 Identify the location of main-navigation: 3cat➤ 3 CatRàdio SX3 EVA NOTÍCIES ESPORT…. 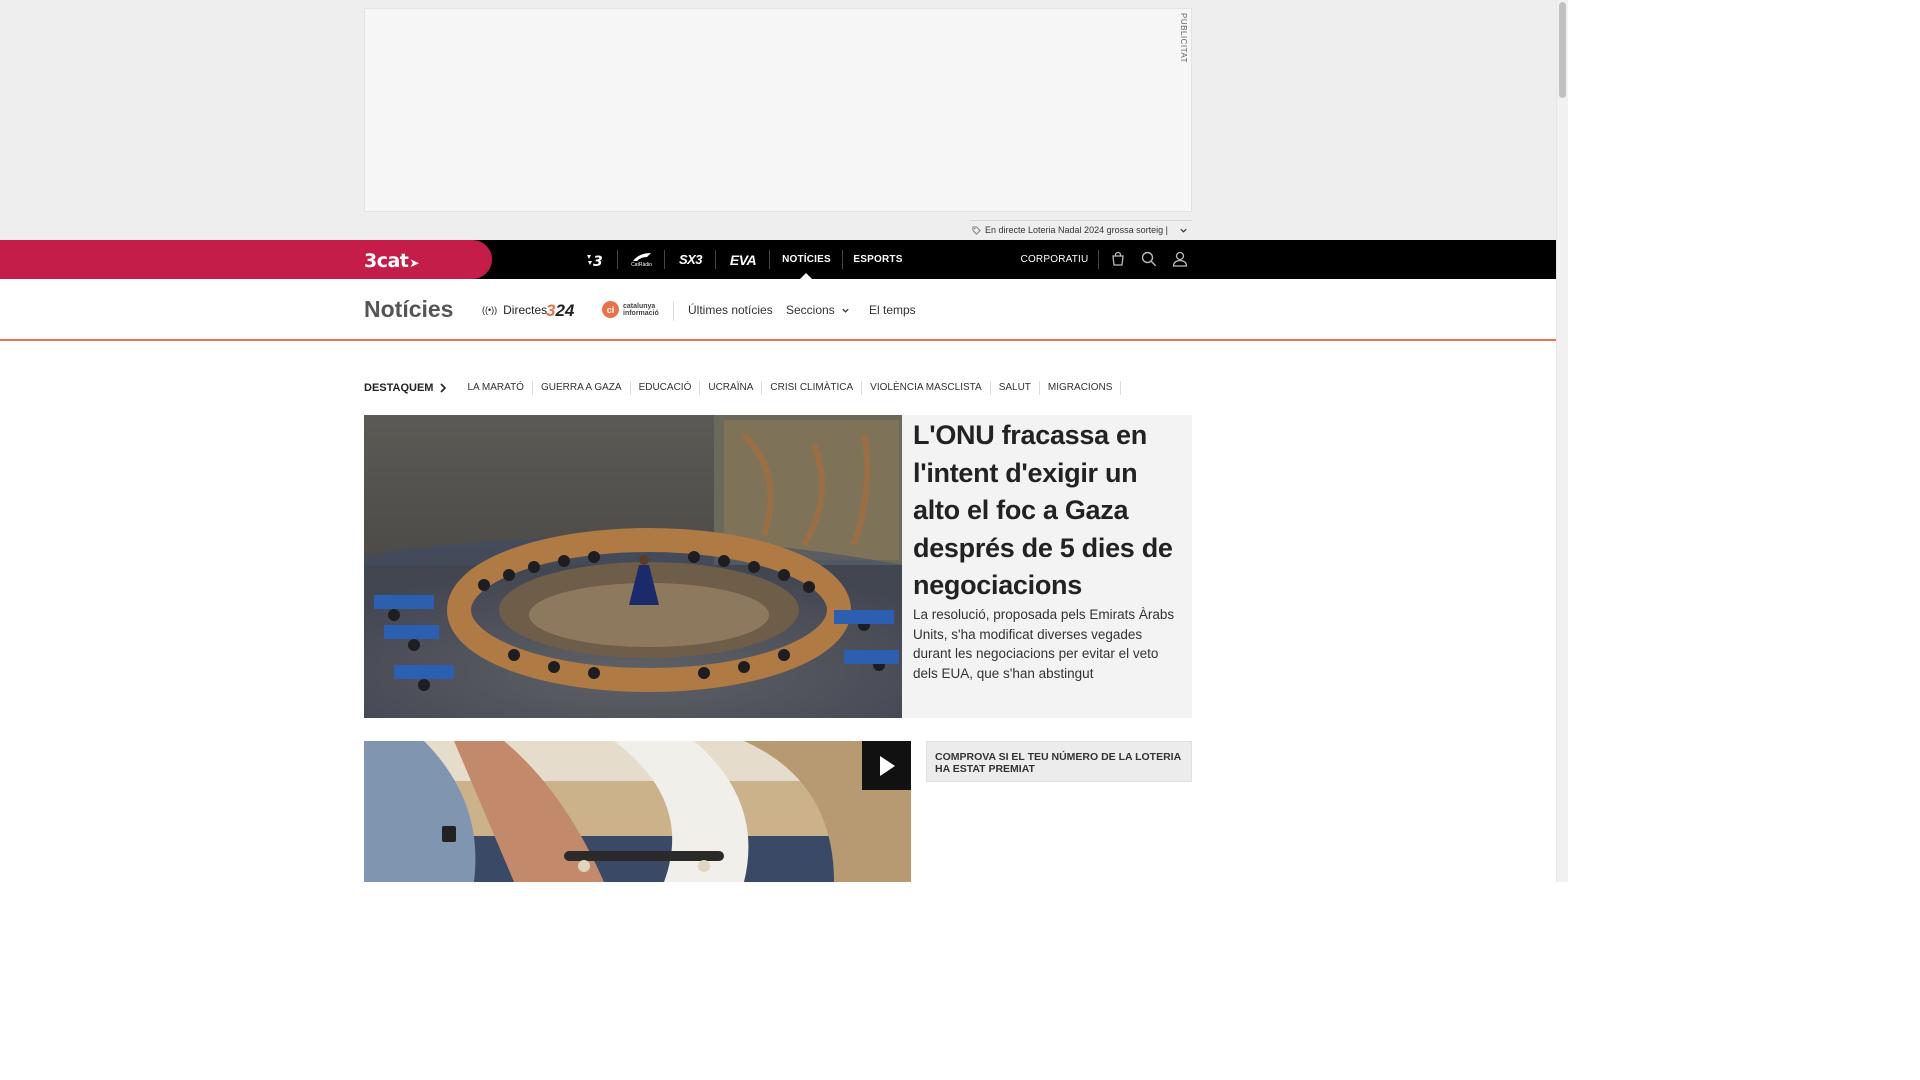
(778, 259).